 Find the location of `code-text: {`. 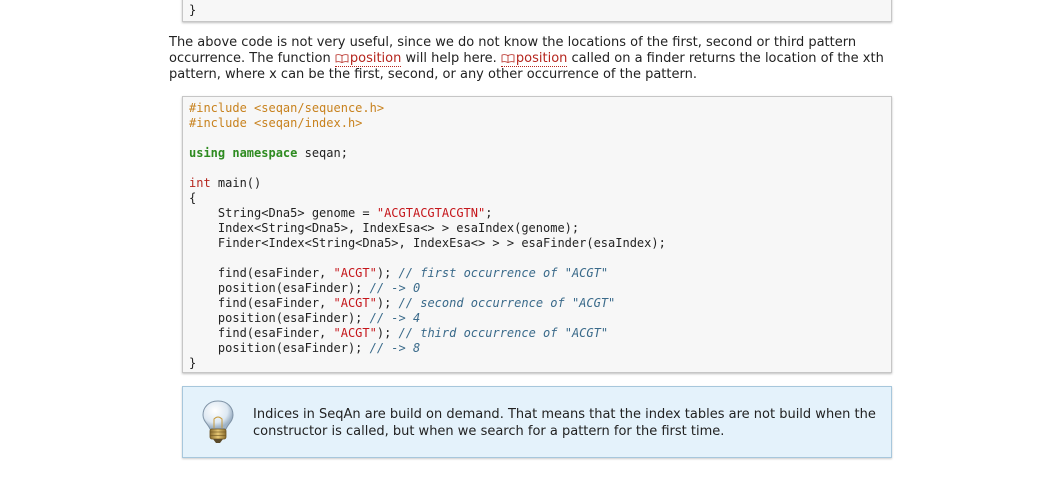

code-text: { is located at coordinates (193, 198).